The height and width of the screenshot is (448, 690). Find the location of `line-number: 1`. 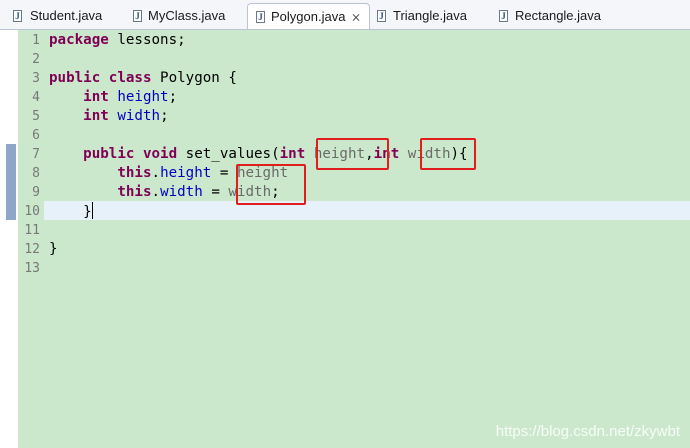

line-number: 1 is located at coordinates (36, 40).